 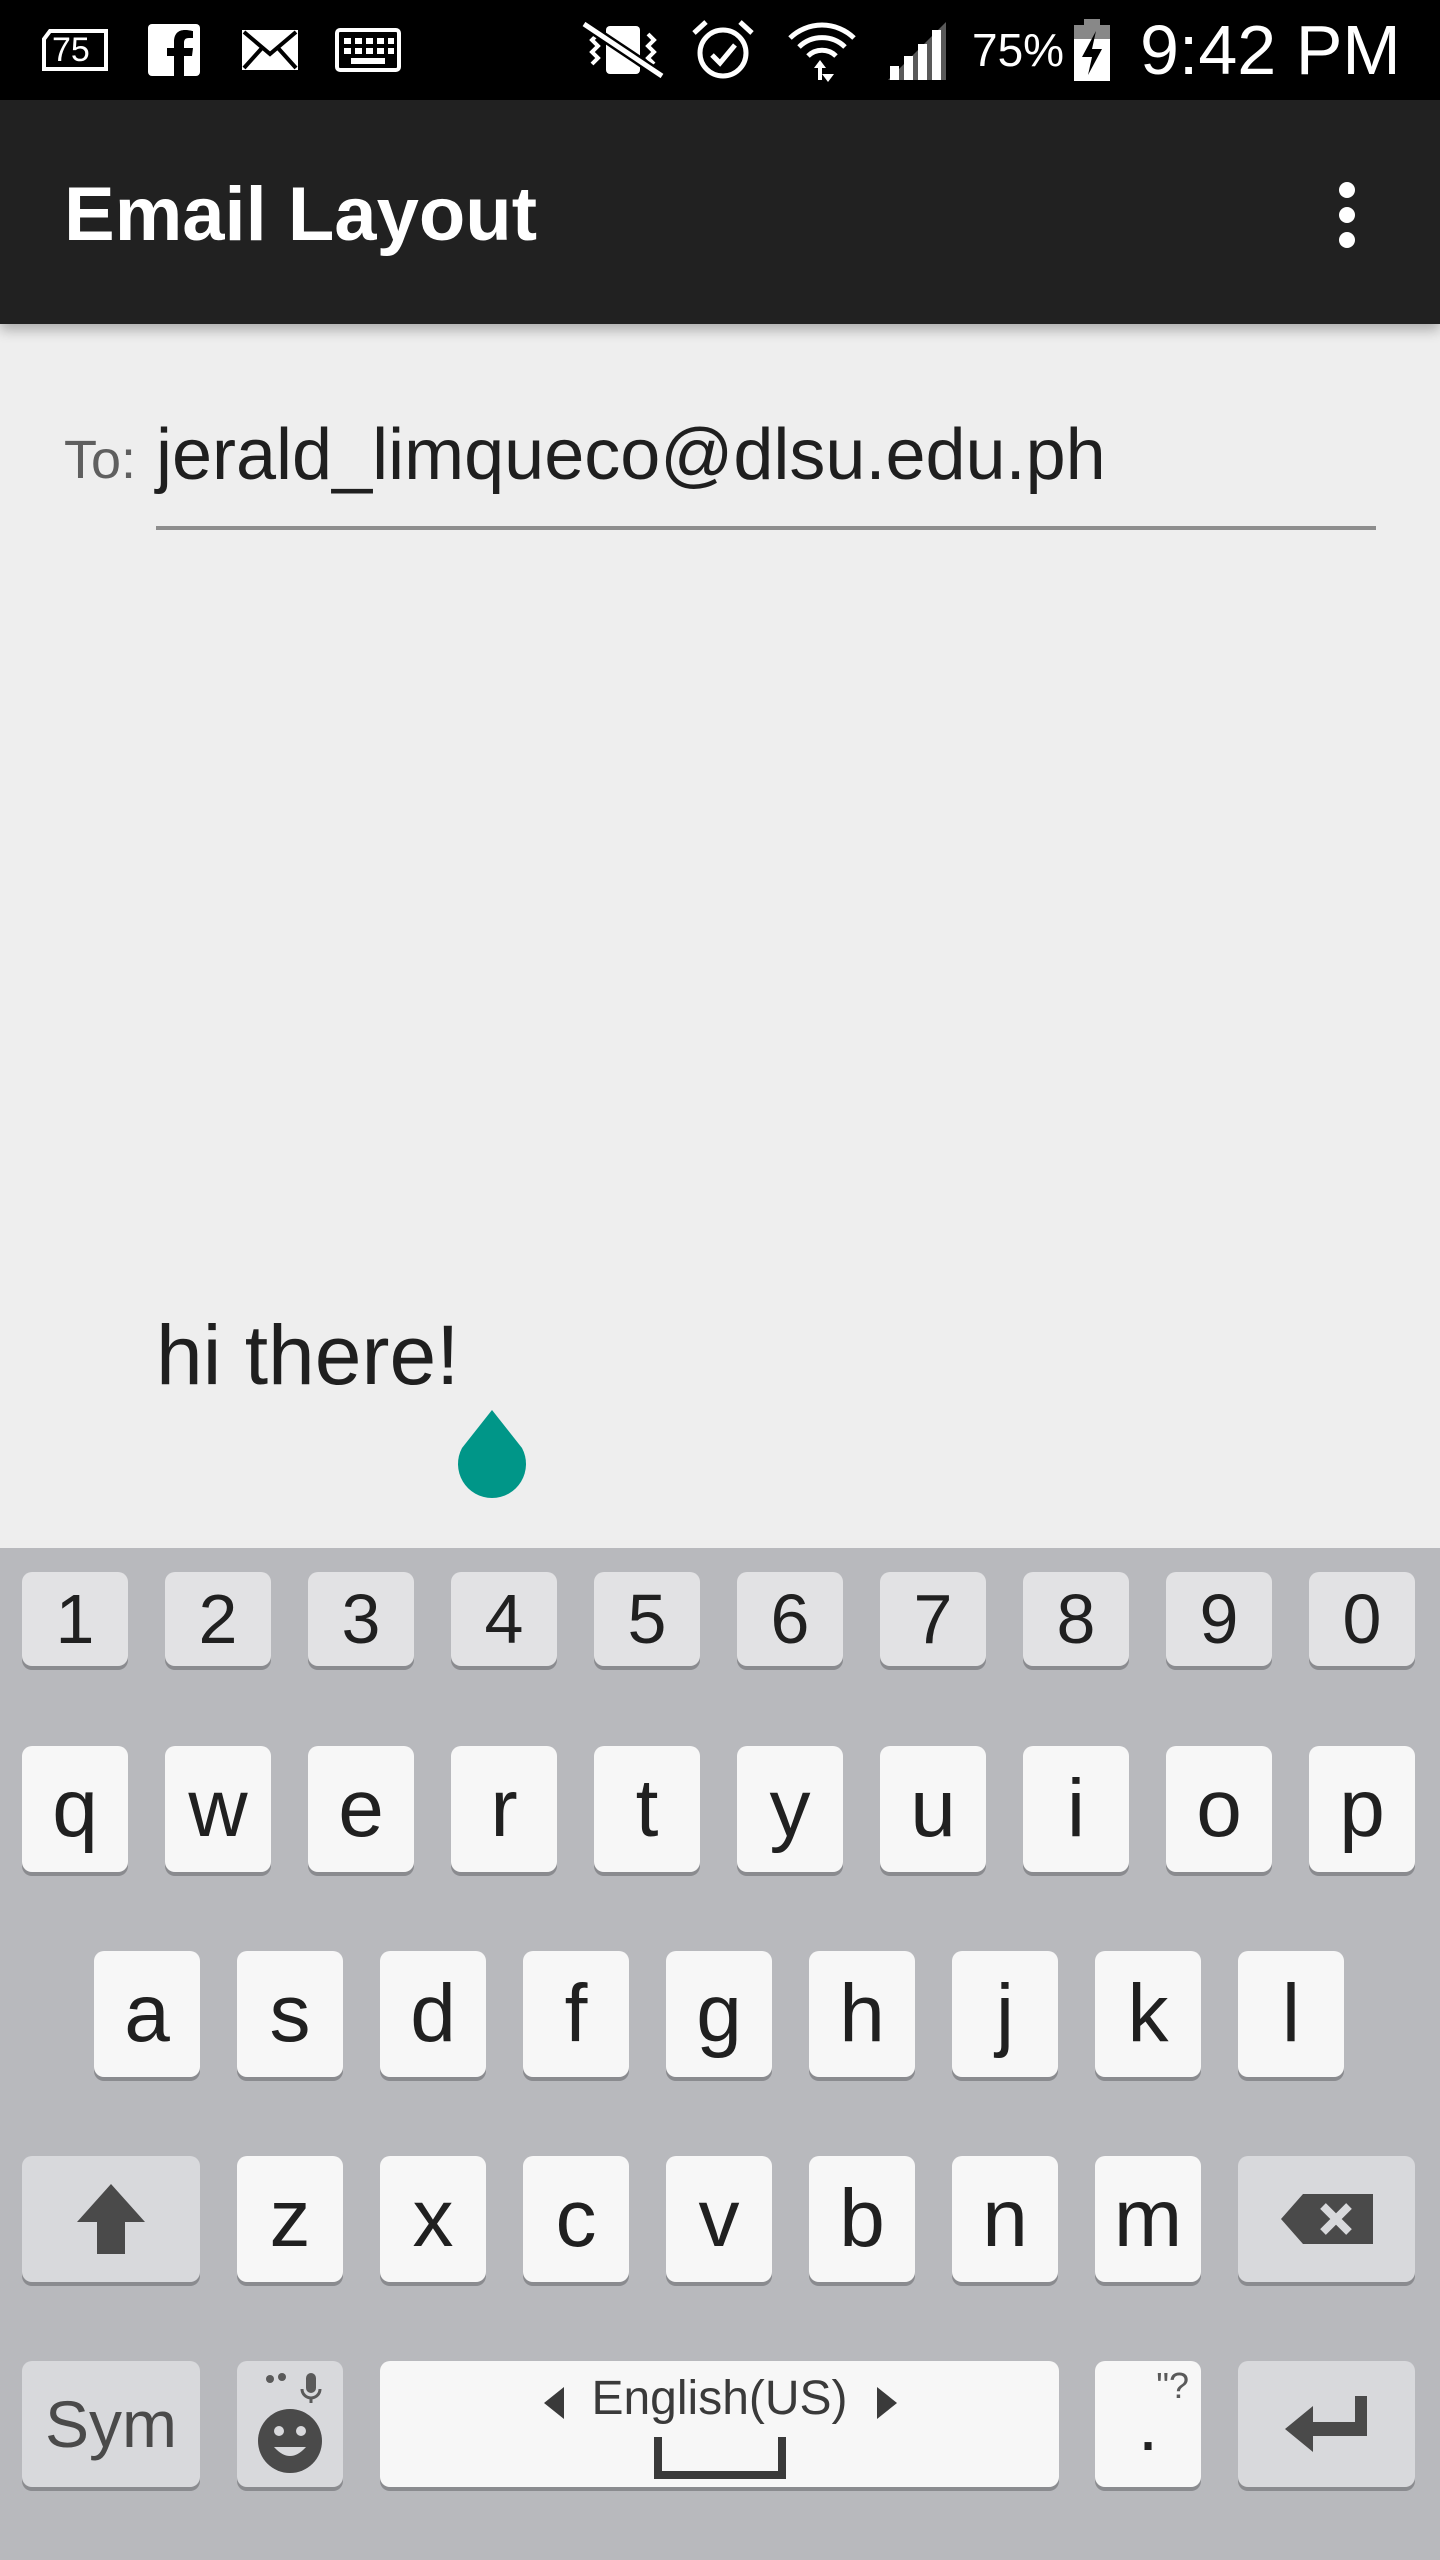 I want to click on period-key: "? ., so click(x=1148, y=2424).